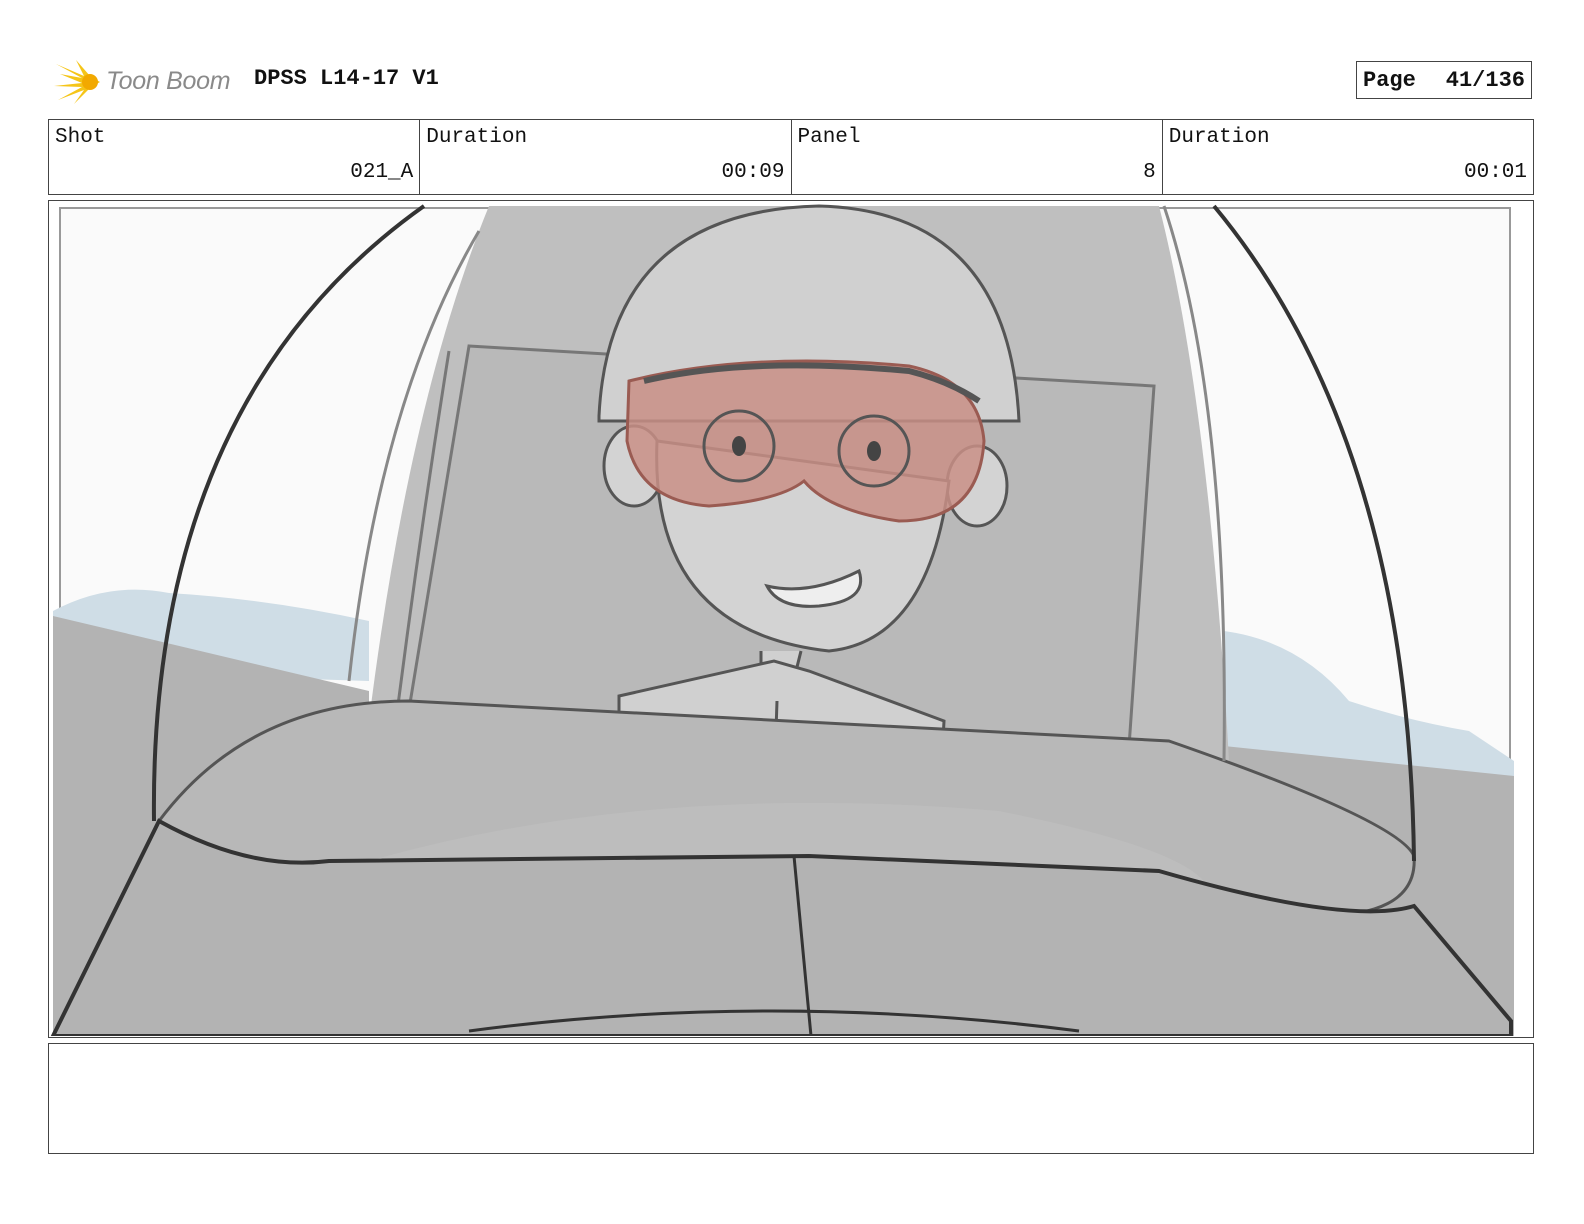 The image size is (1584, 1224). I want to click on panel-cell: Panel 8, so click(976, 157).